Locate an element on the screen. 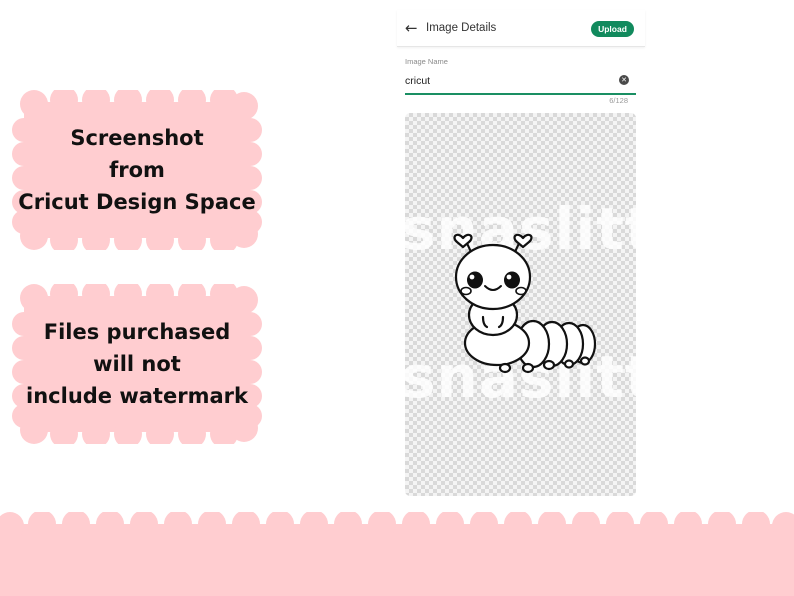 The image size is (794, 596). badge-text: Screenshot from Cricut Design Space is located at coordinates (137, 170).